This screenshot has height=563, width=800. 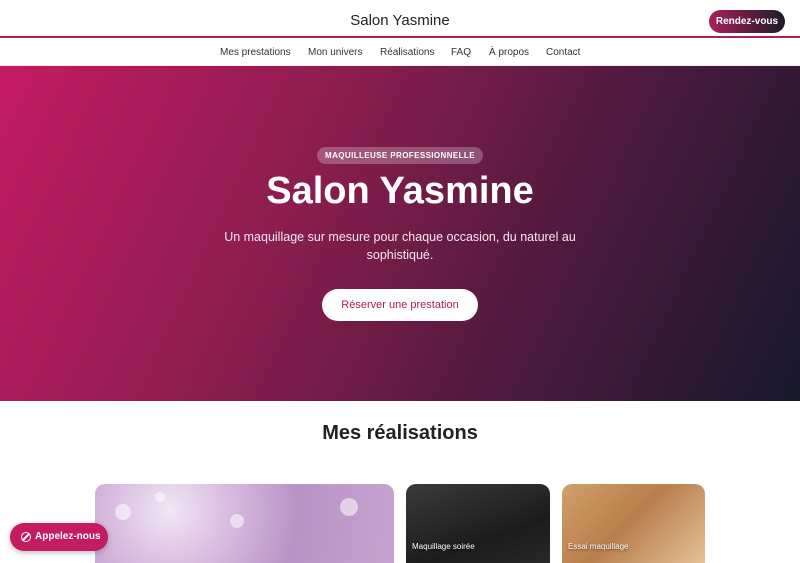 What do you see at coordinates (747, 21) in the screenshot?
I see `rendez-vous-button: Rendez-vous` at bounding box center [747, 21].